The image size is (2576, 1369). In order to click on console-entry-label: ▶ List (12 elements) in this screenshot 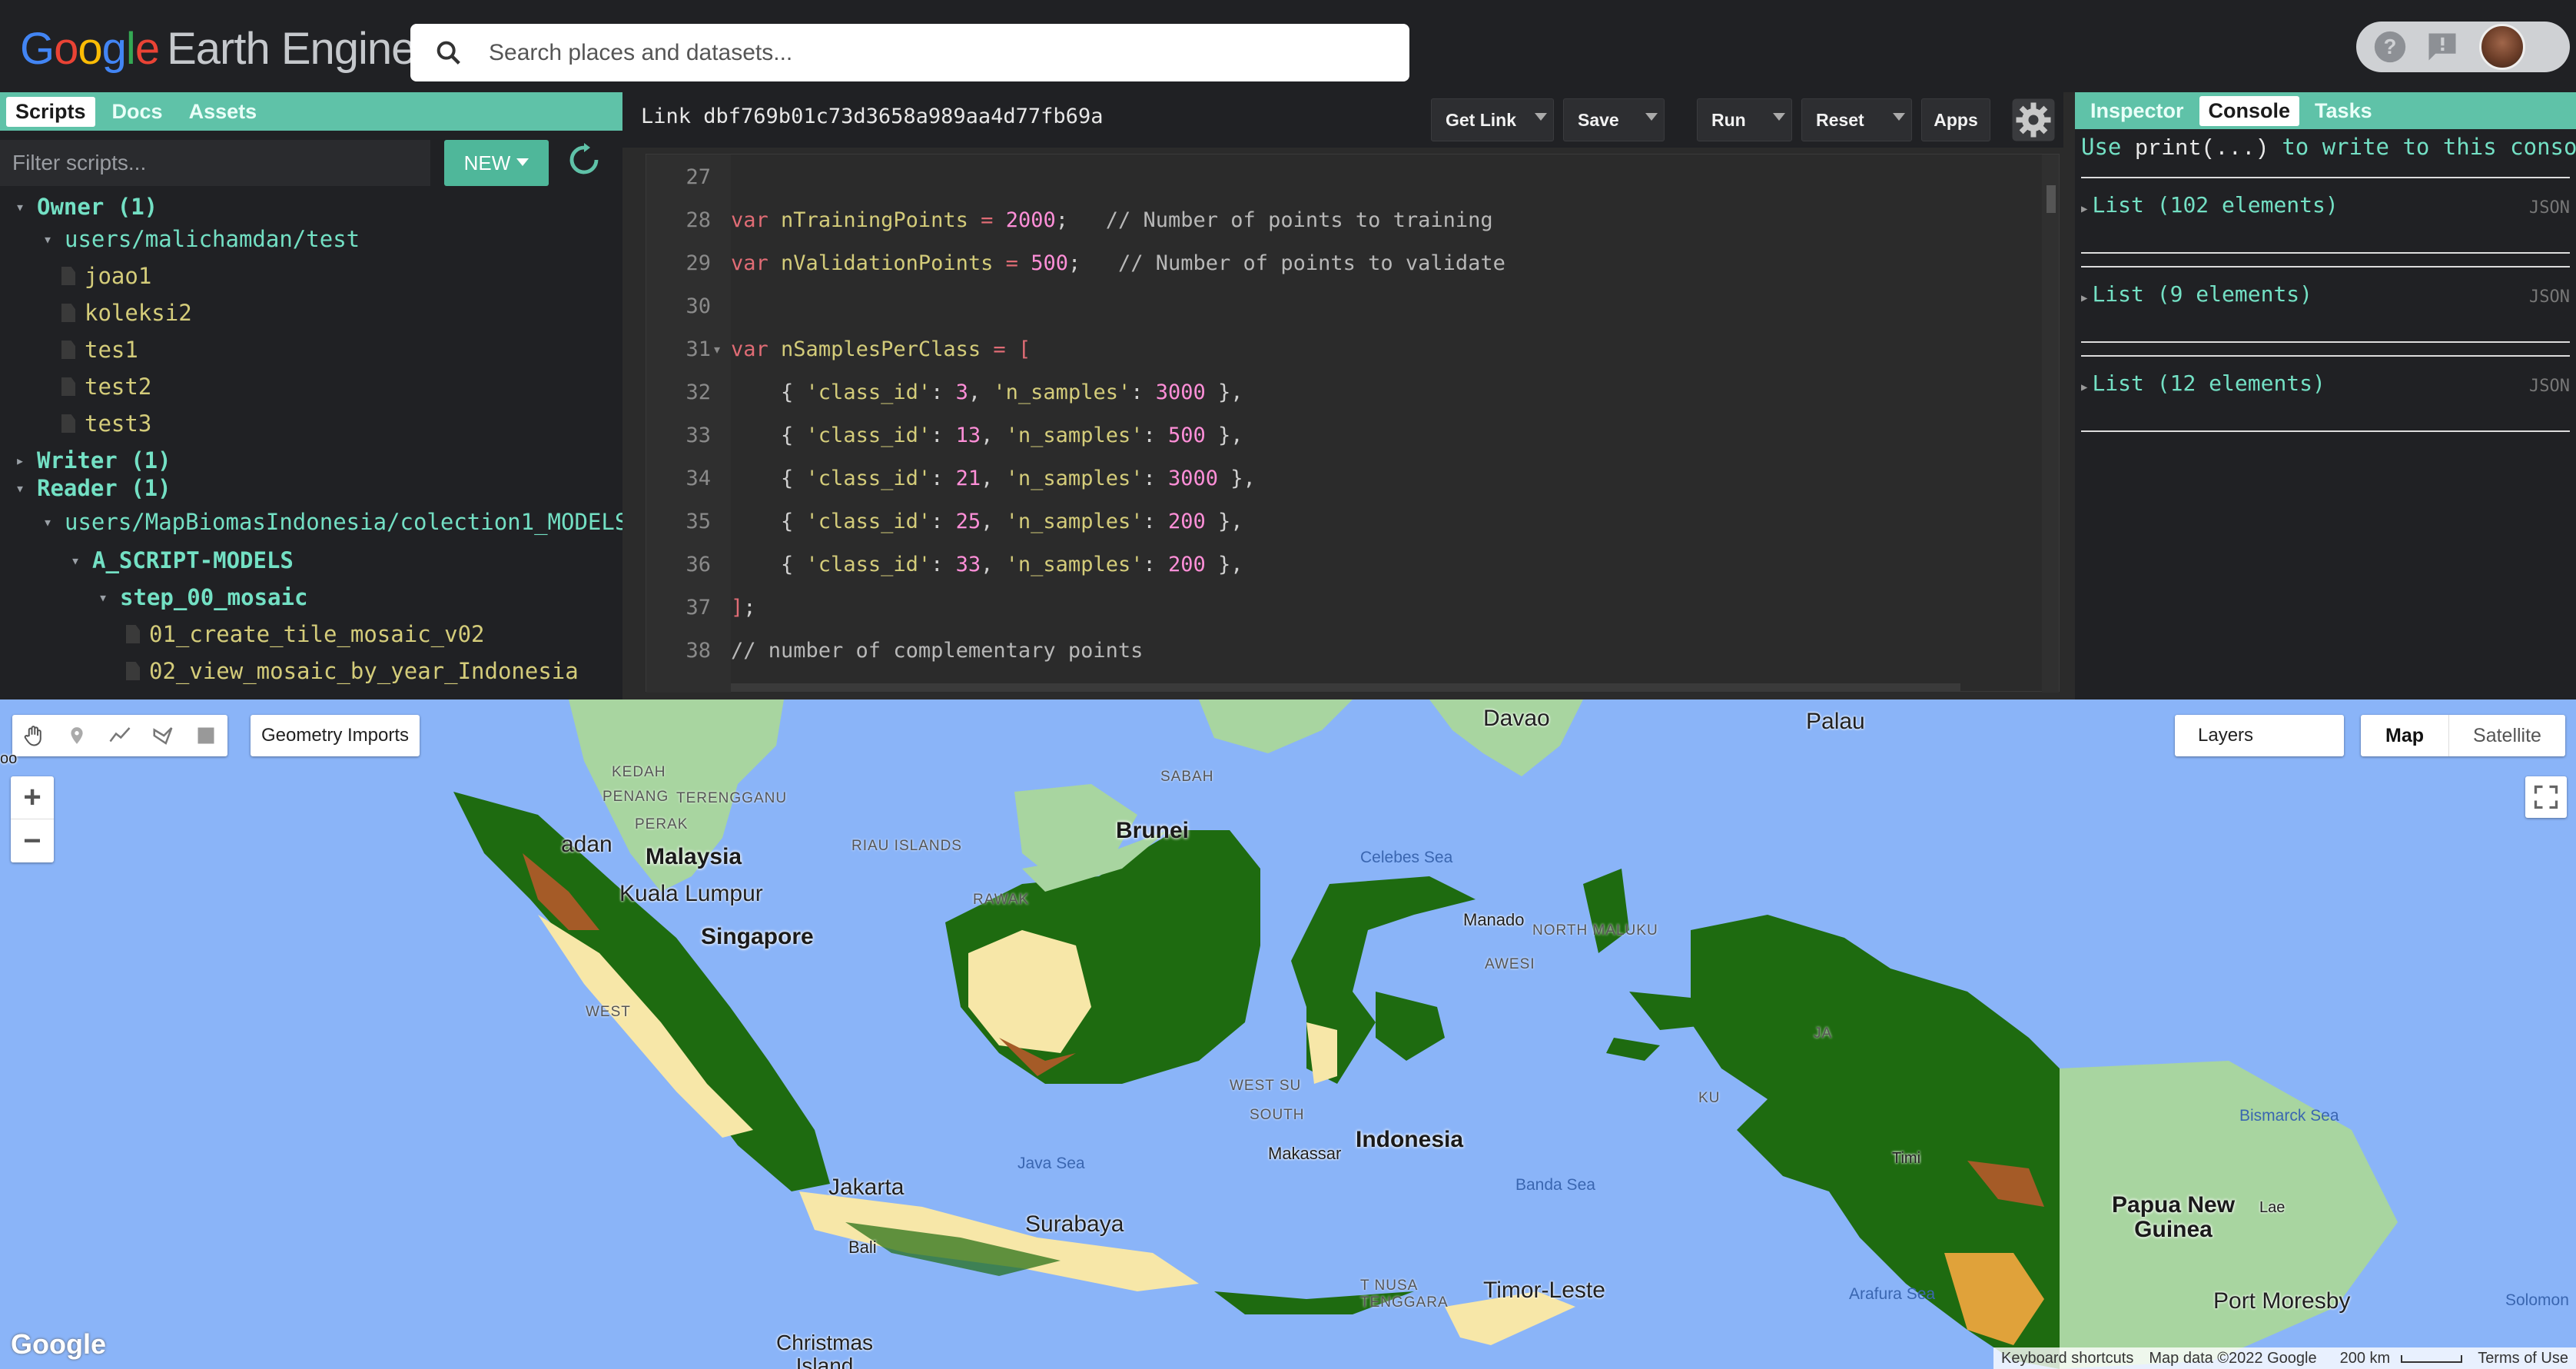, I will do `click(2203, 383)`.